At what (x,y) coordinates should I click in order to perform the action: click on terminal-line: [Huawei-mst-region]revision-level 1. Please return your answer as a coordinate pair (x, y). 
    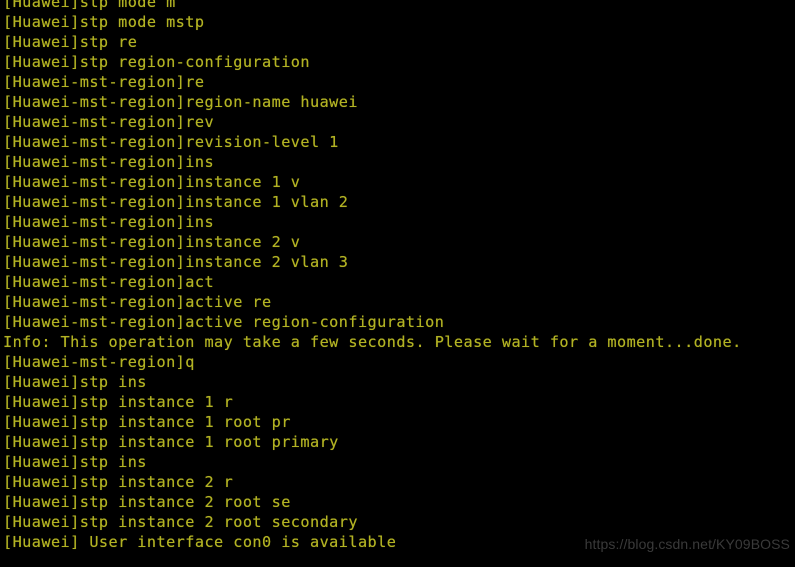
    Looking at the image, I should click on (171, 142).